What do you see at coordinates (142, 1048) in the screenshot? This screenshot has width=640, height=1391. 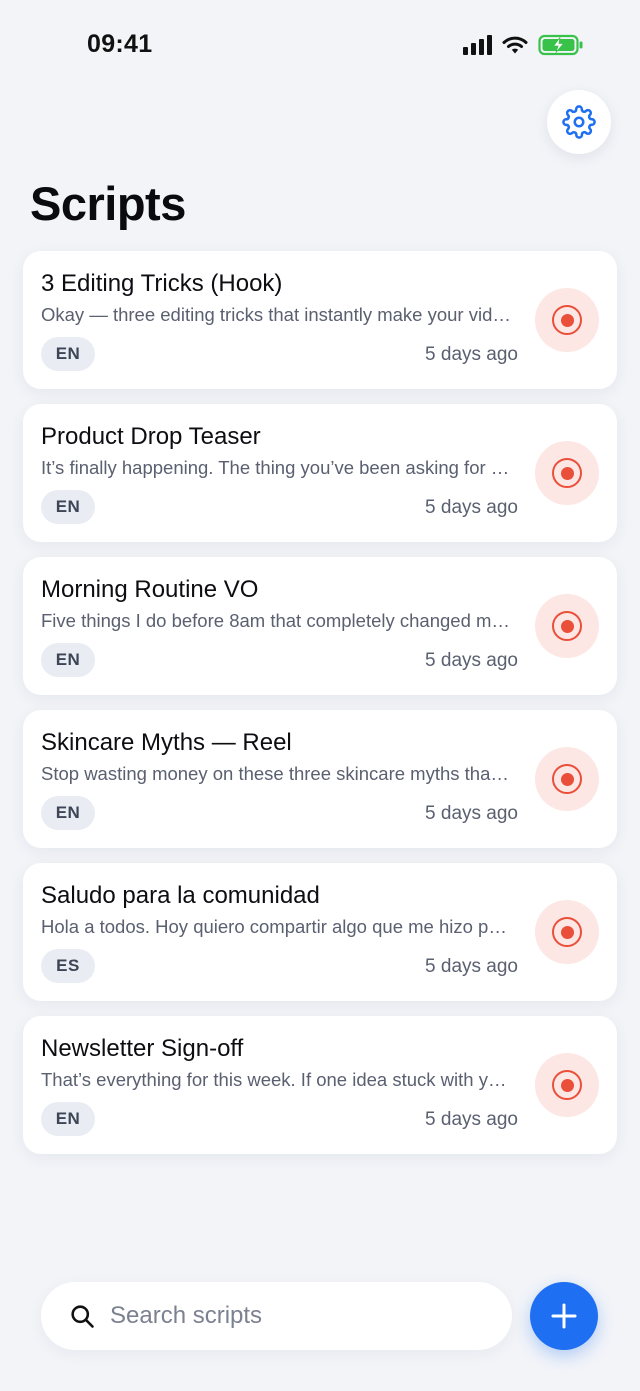 I see `script-title: Newsletter Sign-off` at bounding box center [142, 1048].